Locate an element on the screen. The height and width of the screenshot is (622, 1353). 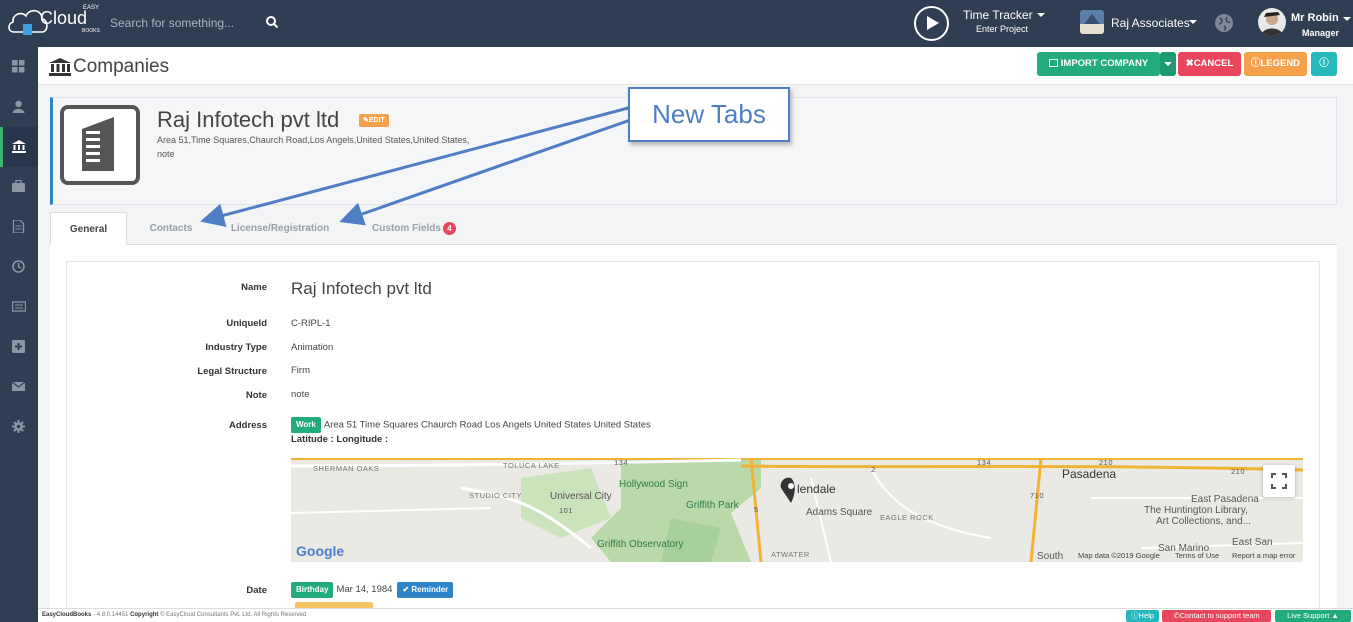
avatar is located at coordinates (1272, 22).